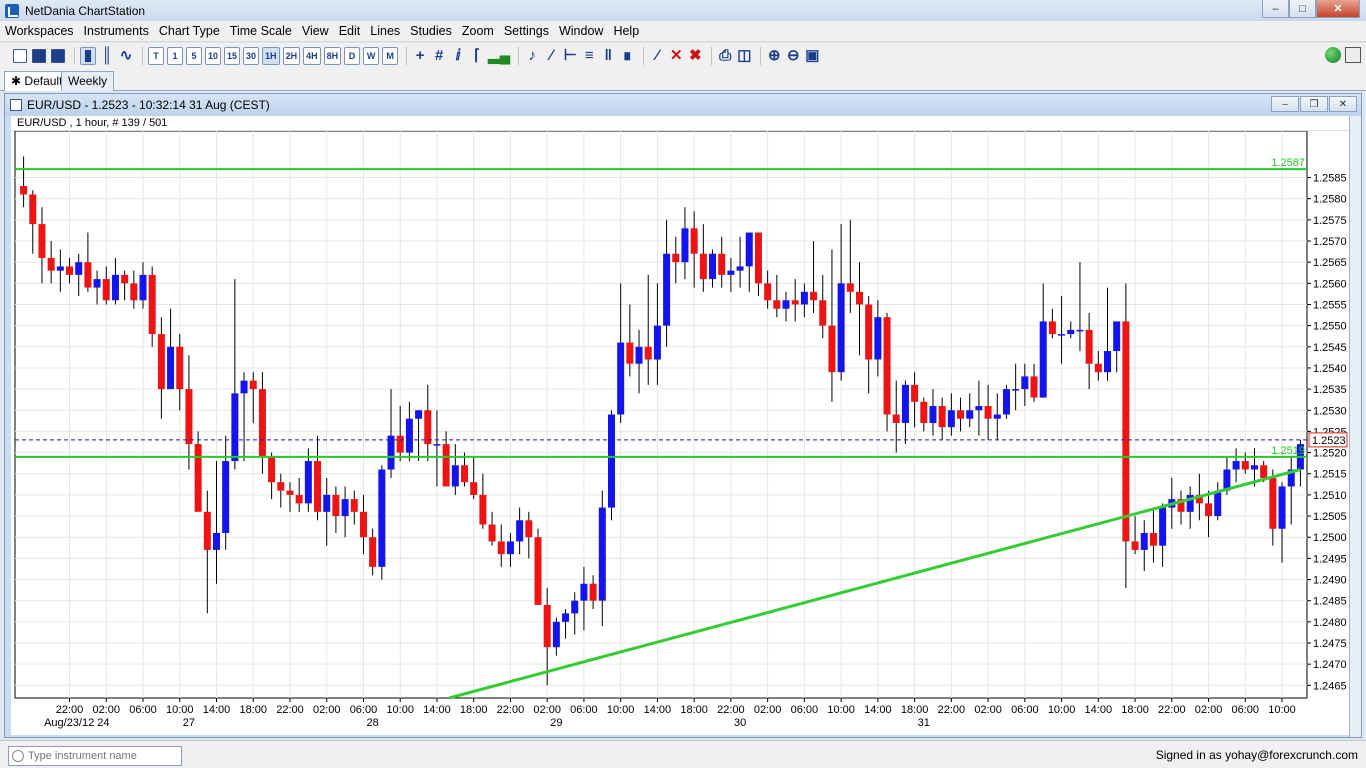  Describe the element at coordinates (1330, 454) in the screenshot. I see `y-tick-label: 1.2520` at that location.